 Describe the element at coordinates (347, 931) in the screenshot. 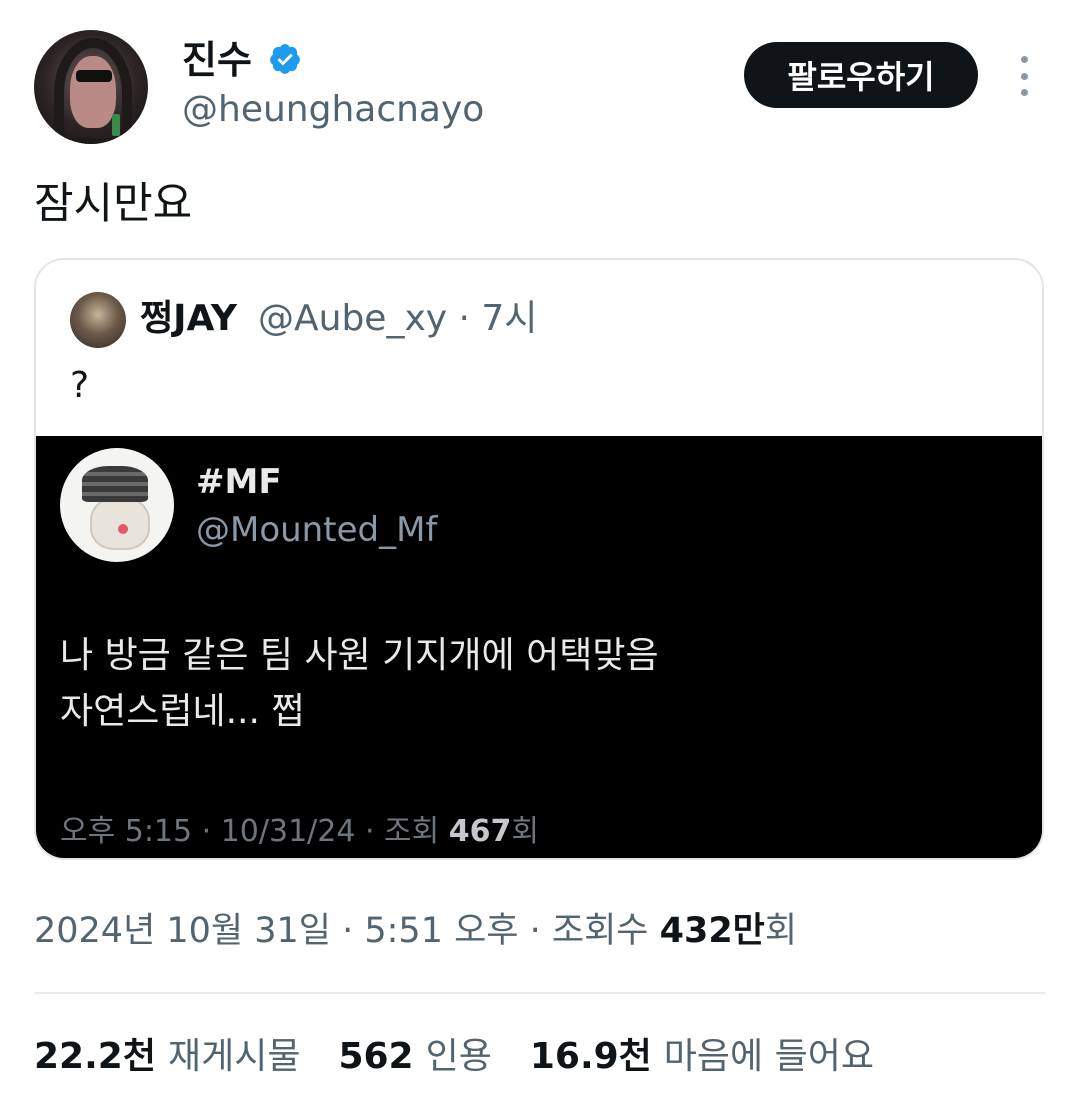

I see `timestamp-text: 2024년 10월 31일 · 5:51 오후 · 조회수` at that location.